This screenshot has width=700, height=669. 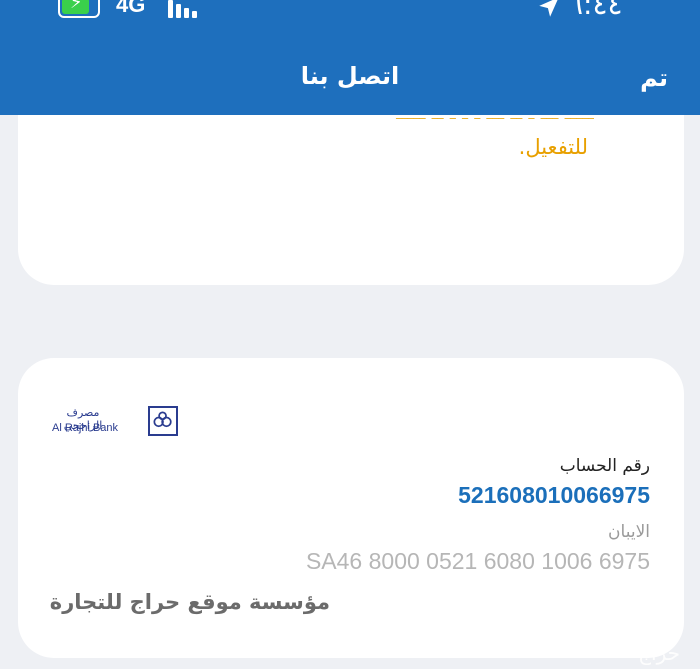 What do you see at coordinates (189, 602) in the screenshot?
I see `company-name: مؤسسة موقع حراج للتجارة` at bounding box center [189, 602].